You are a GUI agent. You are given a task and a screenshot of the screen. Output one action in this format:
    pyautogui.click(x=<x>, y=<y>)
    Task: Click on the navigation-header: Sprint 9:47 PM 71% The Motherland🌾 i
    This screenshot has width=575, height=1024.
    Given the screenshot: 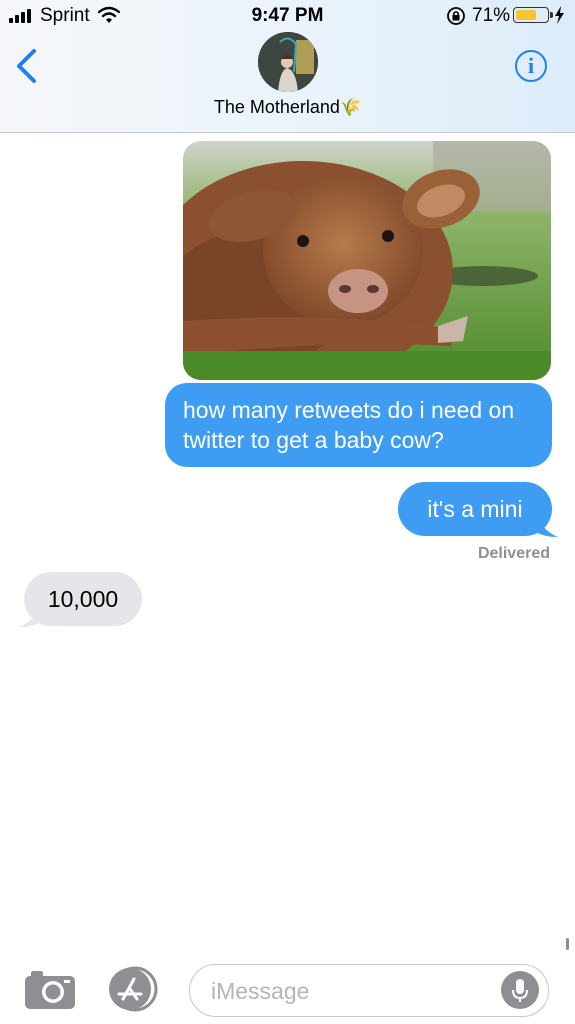 What is the action you would take?
    pyautogui.click(x=287, y=66)
    